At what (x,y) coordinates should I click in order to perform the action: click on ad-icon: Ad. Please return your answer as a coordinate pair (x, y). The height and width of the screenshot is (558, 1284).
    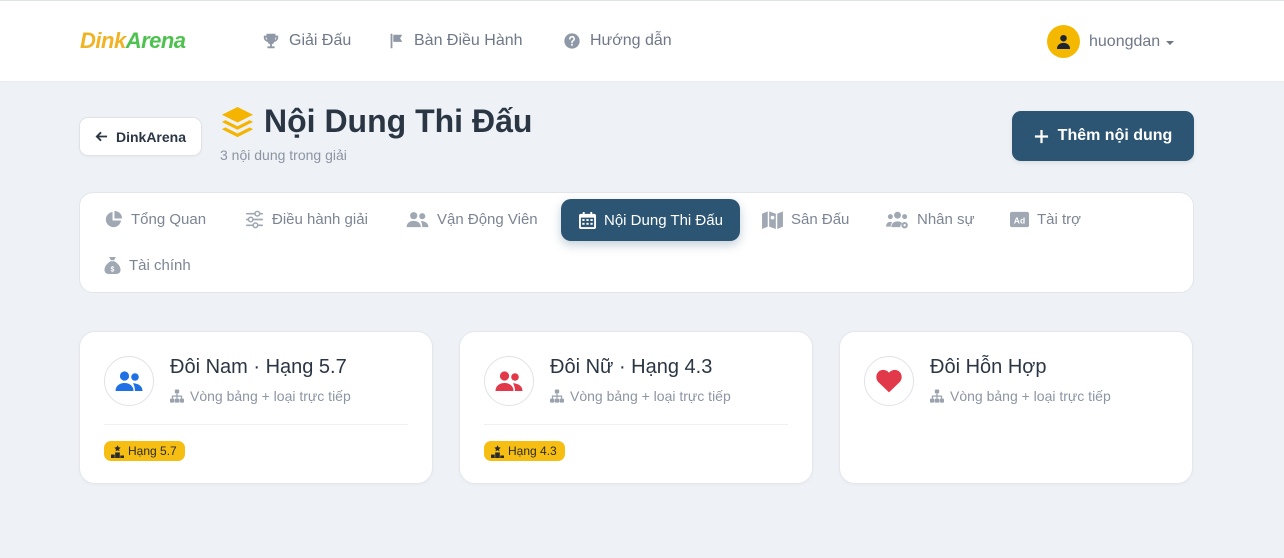
    Looking at the image, I should click on (1019, 219).